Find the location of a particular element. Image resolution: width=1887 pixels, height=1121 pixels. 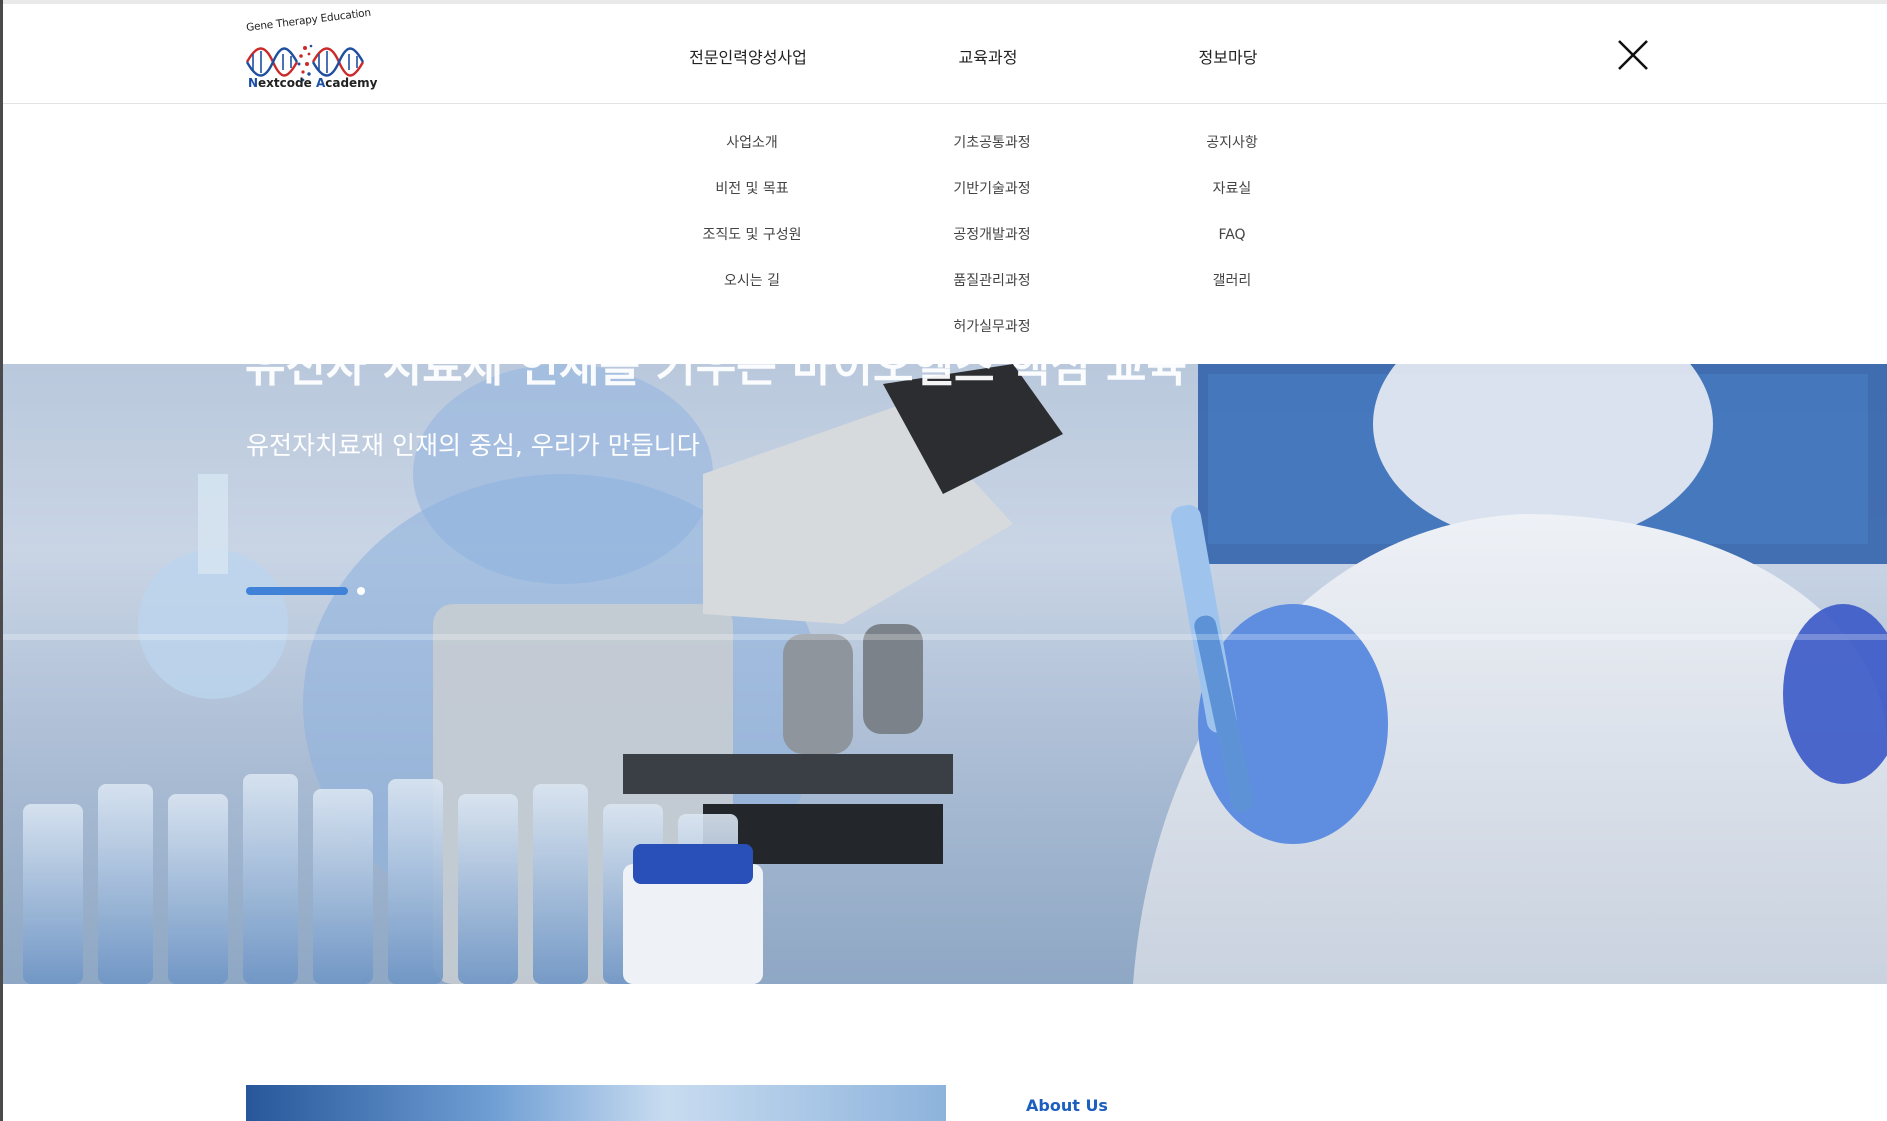

about-us-label: About Us is located at coordinates (1067, 1105).